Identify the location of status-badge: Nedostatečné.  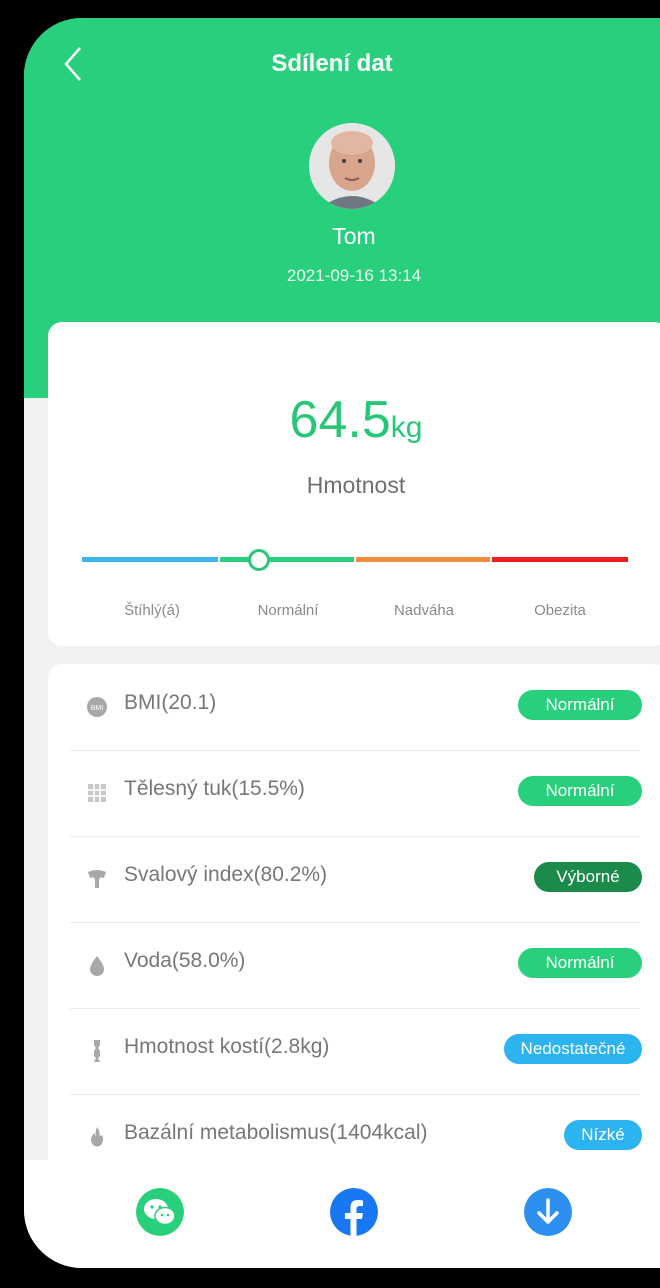
(573, 1049).